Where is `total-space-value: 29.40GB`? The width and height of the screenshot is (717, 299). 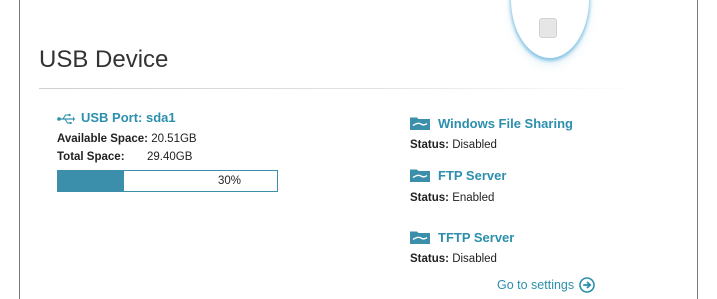 total-space-value: 29.40GB is located at coordinates (170, 157).